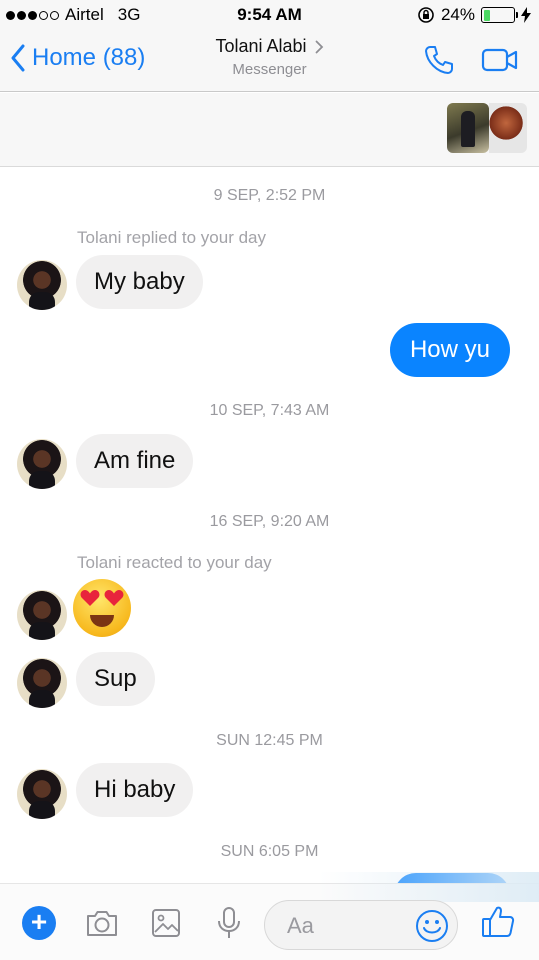  What do you see at coordinates (135, 790) in the screenshot?
I see `incoming-message: Hi baby` at bounding box center [135, 790].